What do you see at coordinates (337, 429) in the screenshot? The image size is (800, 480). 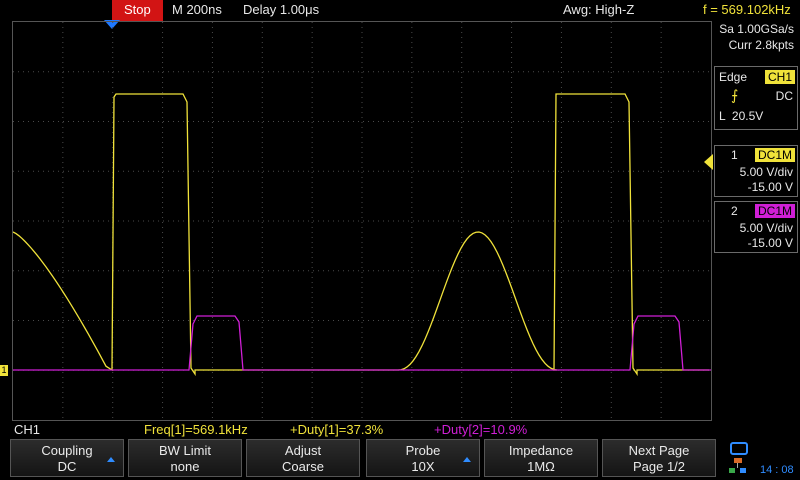 I see `measurement-duty-ch1: +Duty[1]=37.3%` at bounding box center [337, 429].